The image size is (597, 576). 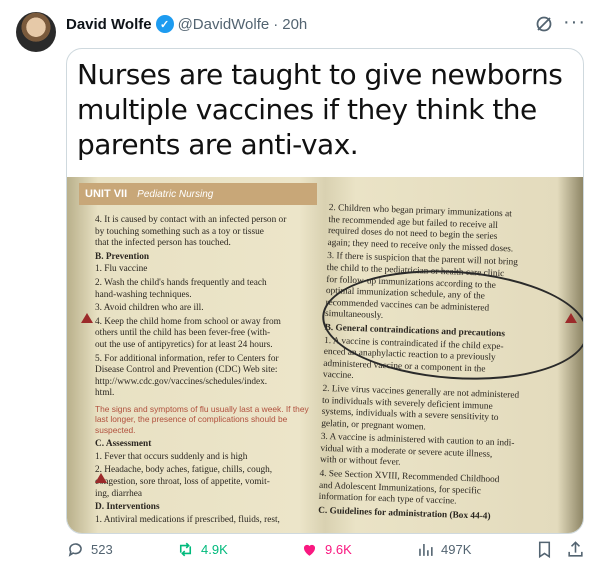 What do you see at coordinates (75, 550) in the screenshot?
I see `reply-icon` at bounding box center [75, 550].